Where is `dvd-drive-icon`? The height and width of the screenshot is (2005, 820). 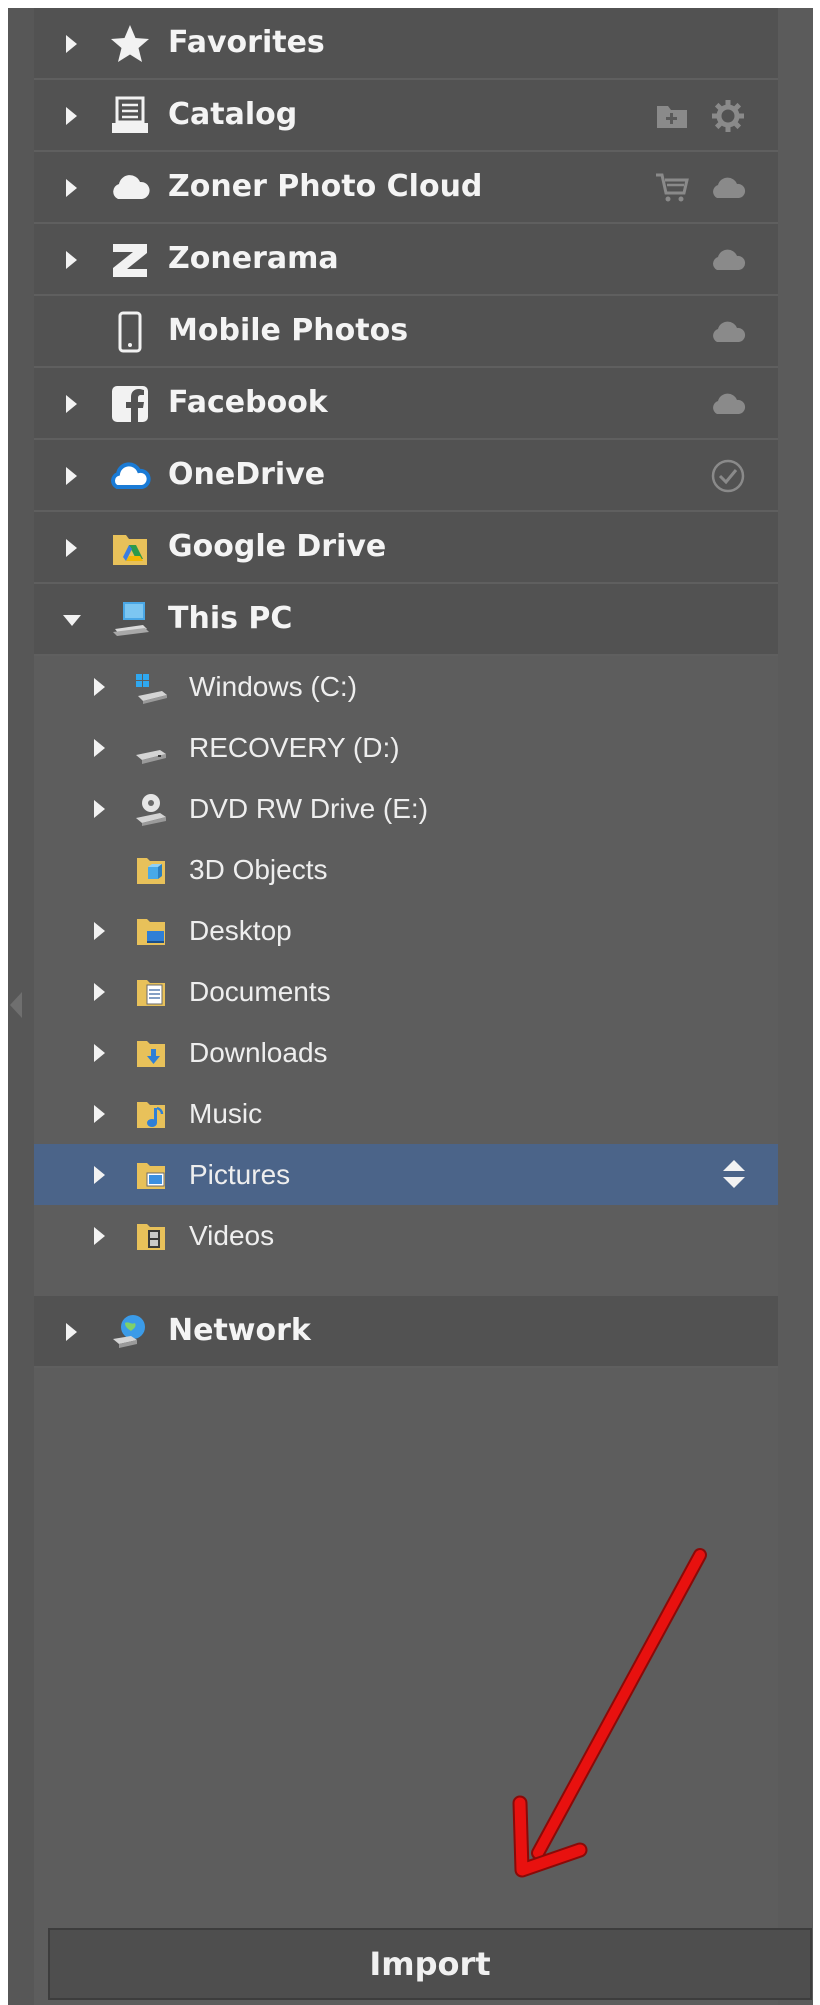
dvd-drive-icon is located at coordinates (151, 810).